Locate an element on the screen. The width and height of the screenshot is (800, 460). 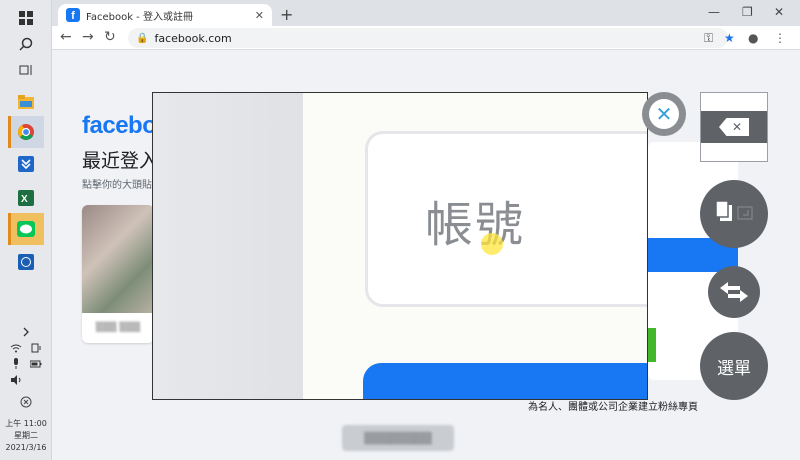
clock-date: 2021/3/16 is located at coordinates (26, 448).